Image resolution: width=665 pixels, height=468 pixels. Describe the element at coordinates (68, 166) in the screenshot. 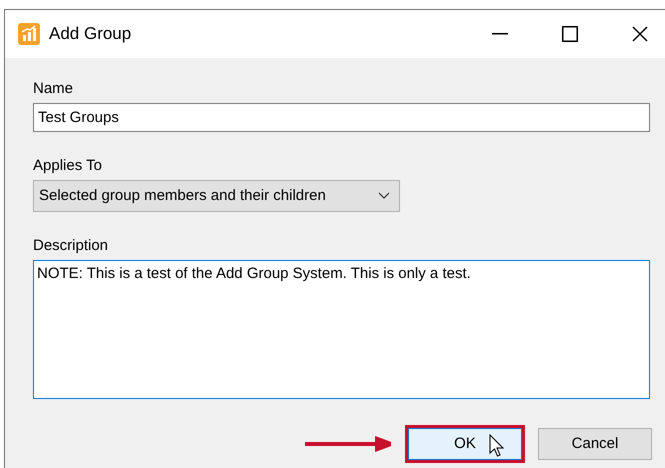

I see `field-label: Applies To` at that location.